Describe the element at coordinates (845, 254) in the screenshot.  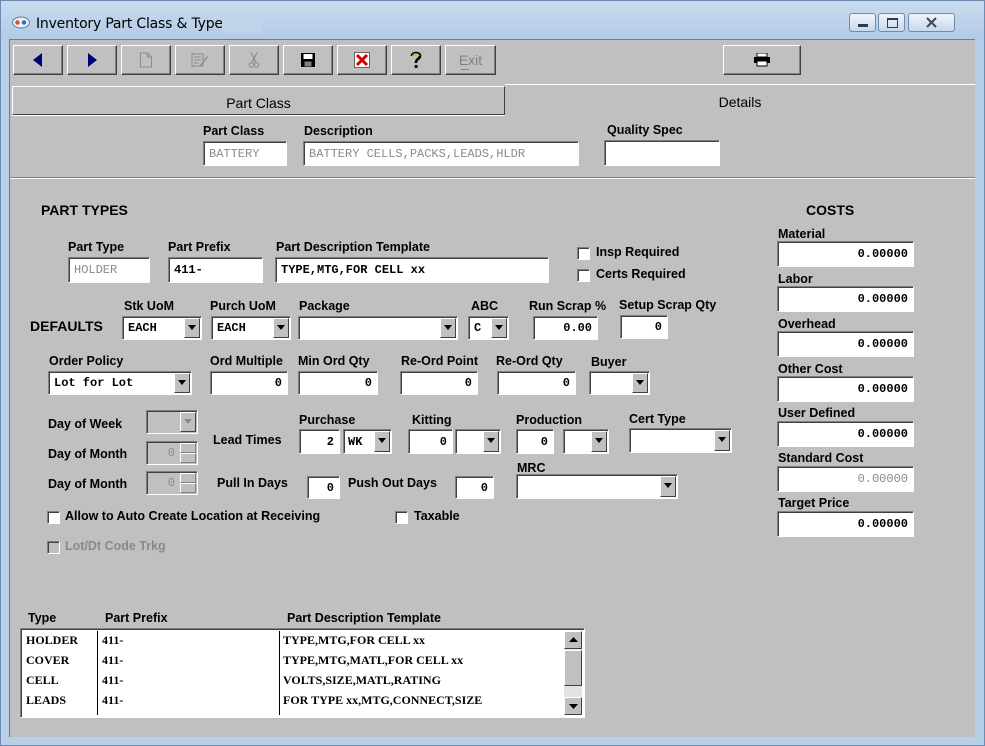
I see `material-cost-field: 0.00000` at that location.